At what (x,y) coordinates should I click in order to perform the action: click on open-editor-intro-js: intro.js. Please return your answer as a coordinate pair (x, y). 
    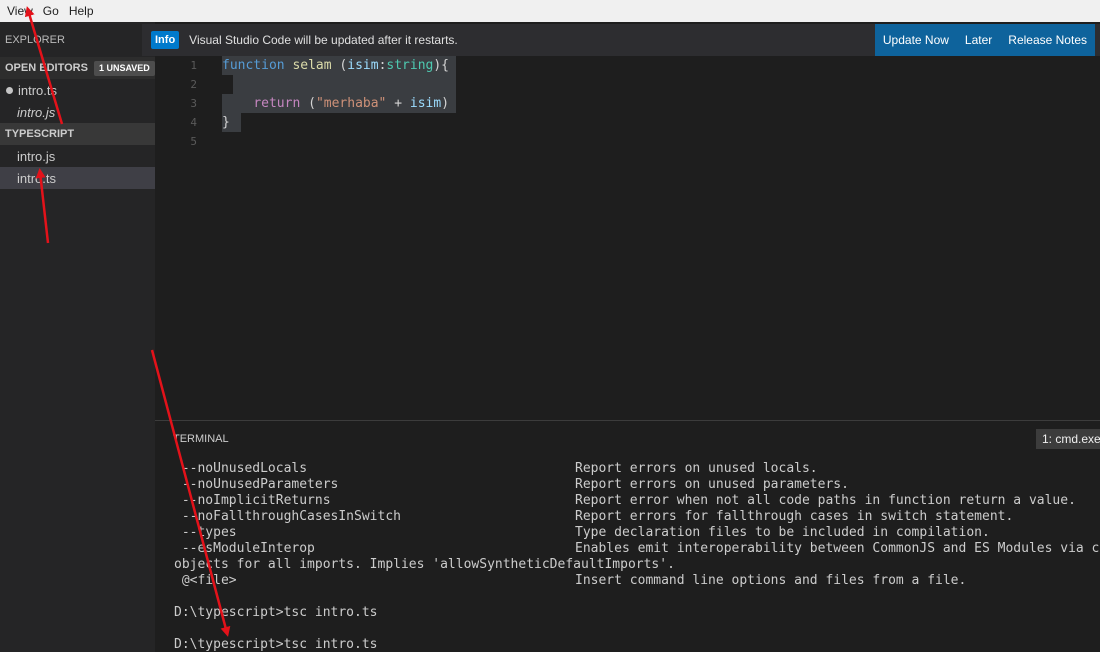
    Looking at the image, I should click on (77, 112).